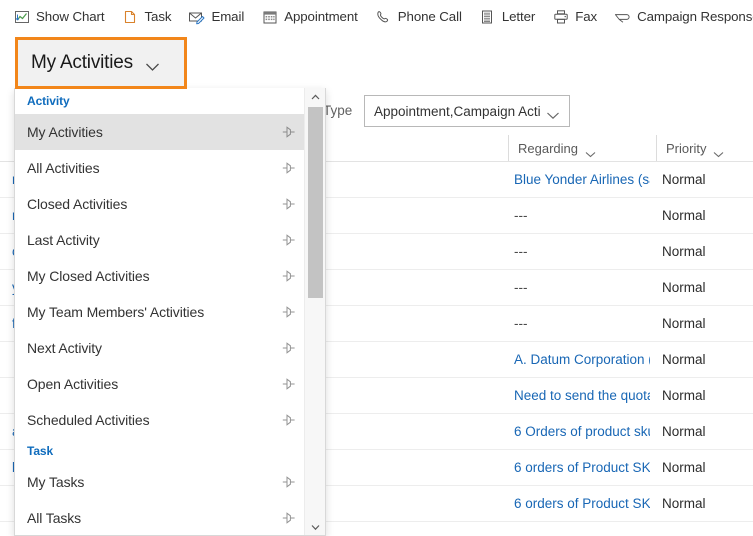  Describe the element at coordinates (622, 16) in the screenshot. I see `campaign-response-icon` at that location.